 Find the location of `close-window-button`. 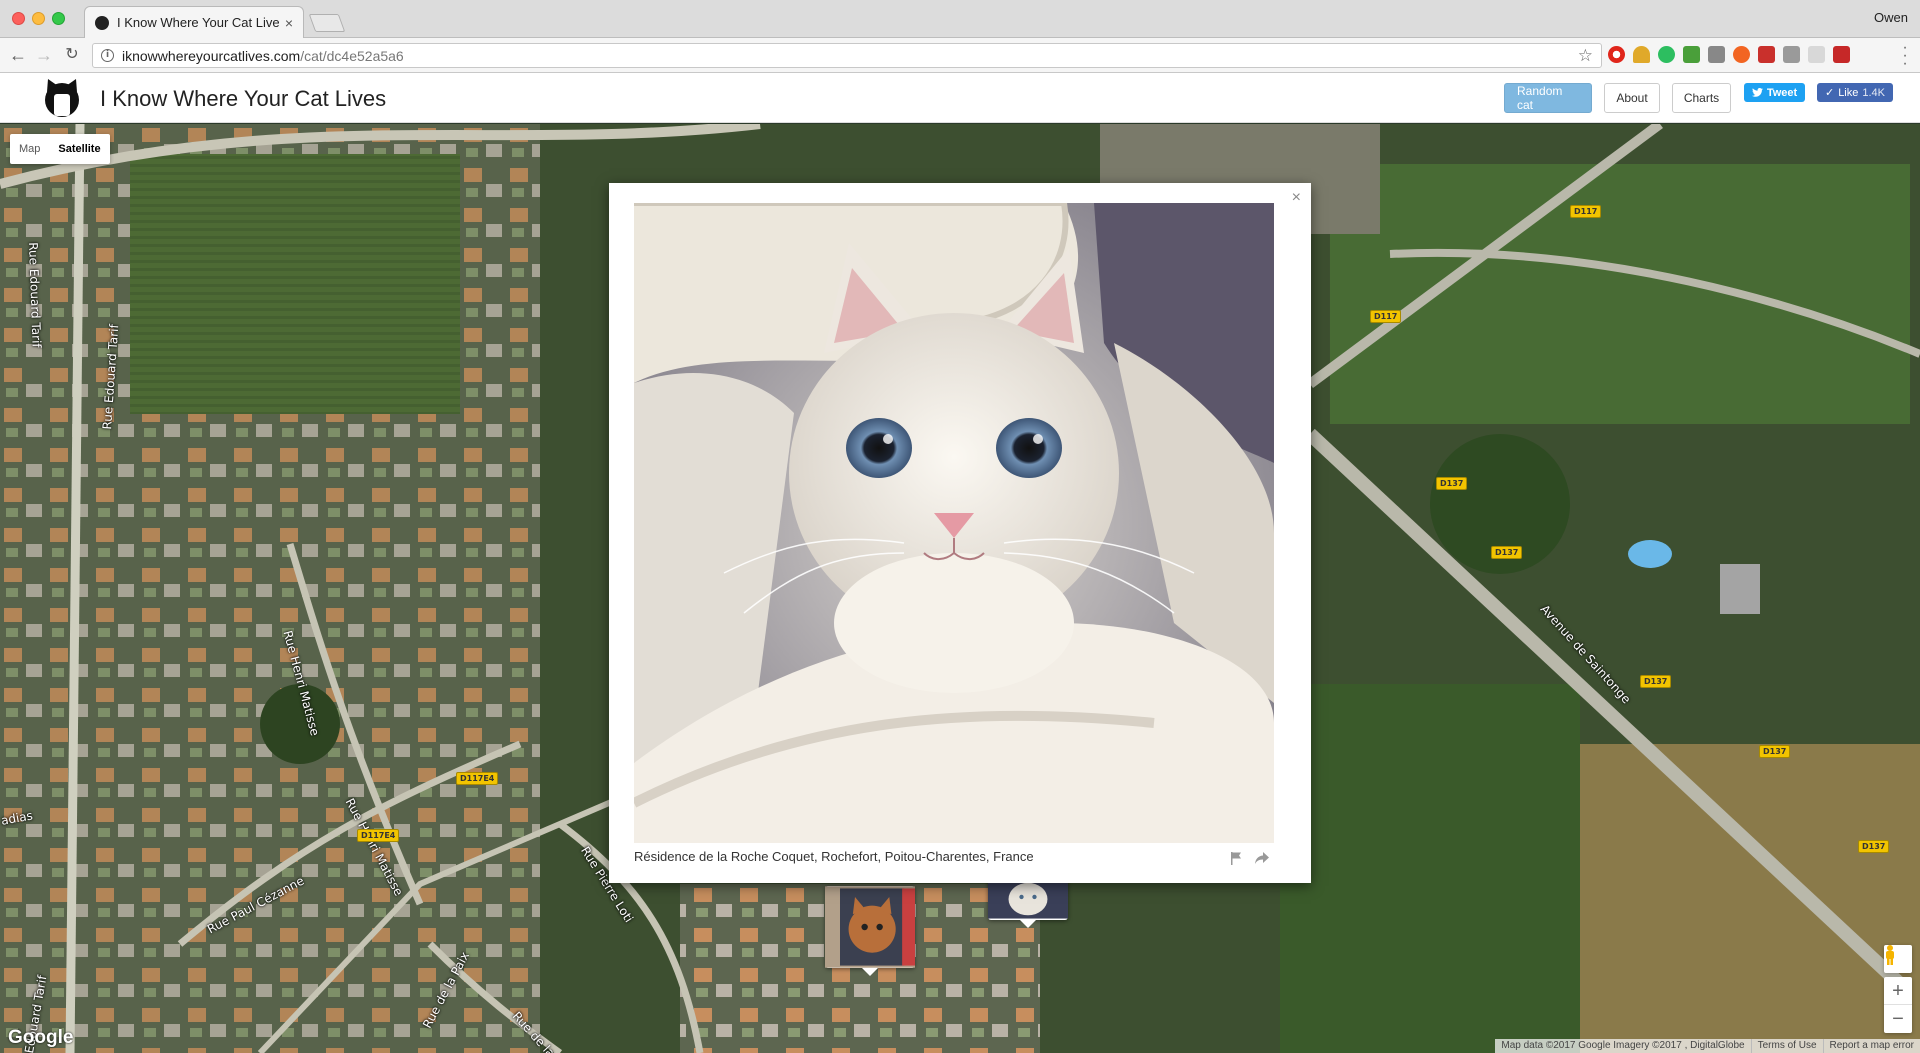

close-window-button is located at coordinates (18, 18).